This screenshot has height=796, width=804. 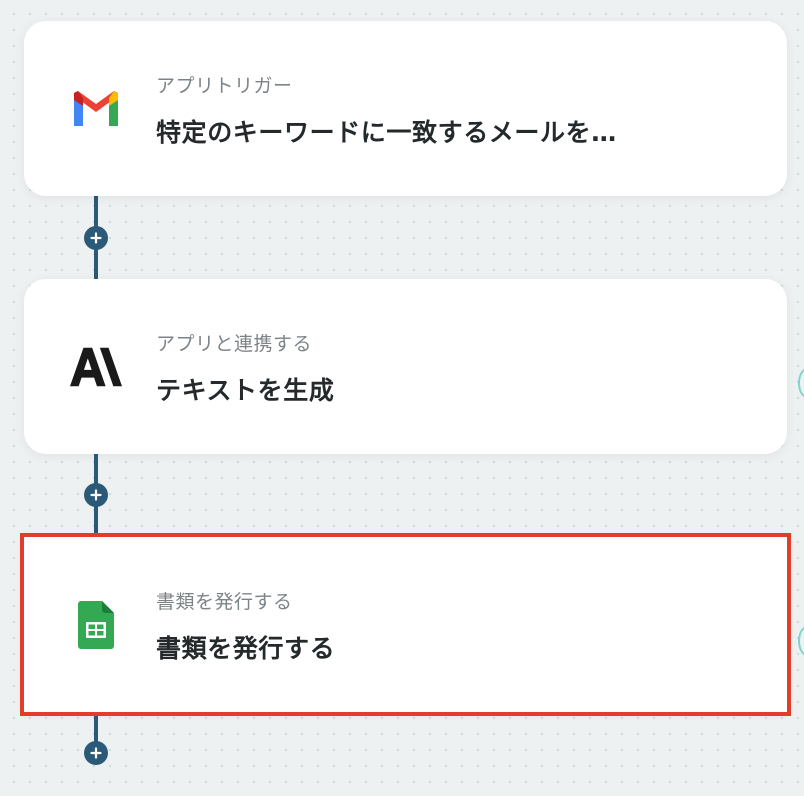 I want to click on step-type-label: 書類を発行する, so click(x=224, y=602).